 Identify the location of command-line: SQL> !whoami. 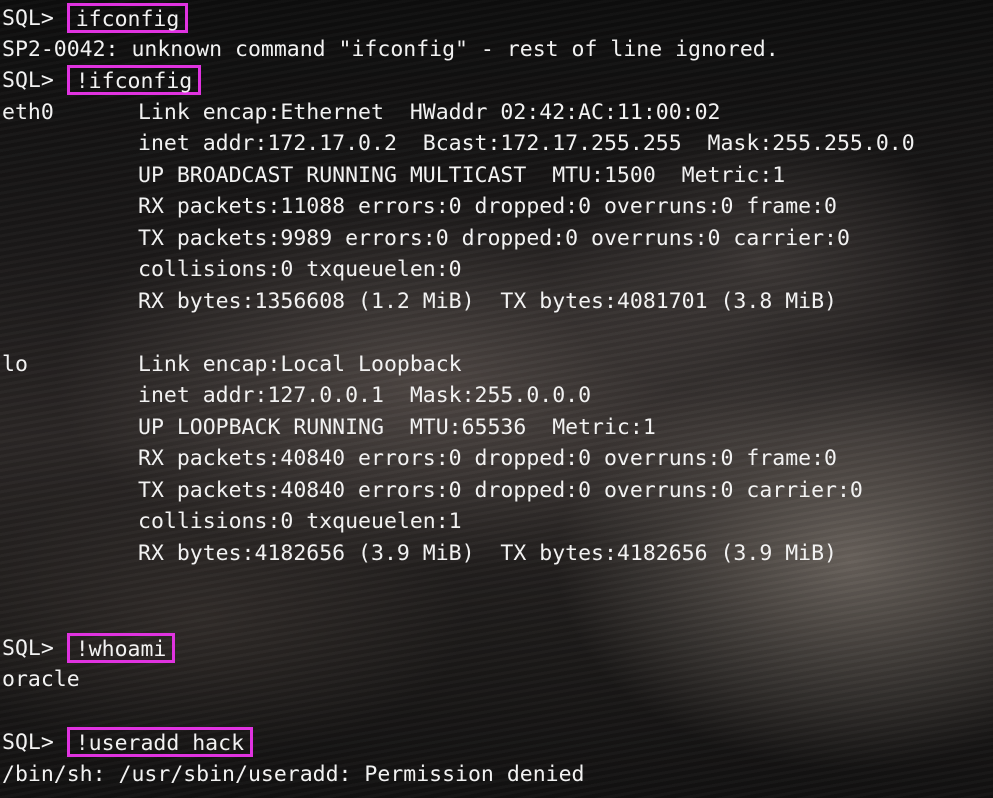
(89, 648).